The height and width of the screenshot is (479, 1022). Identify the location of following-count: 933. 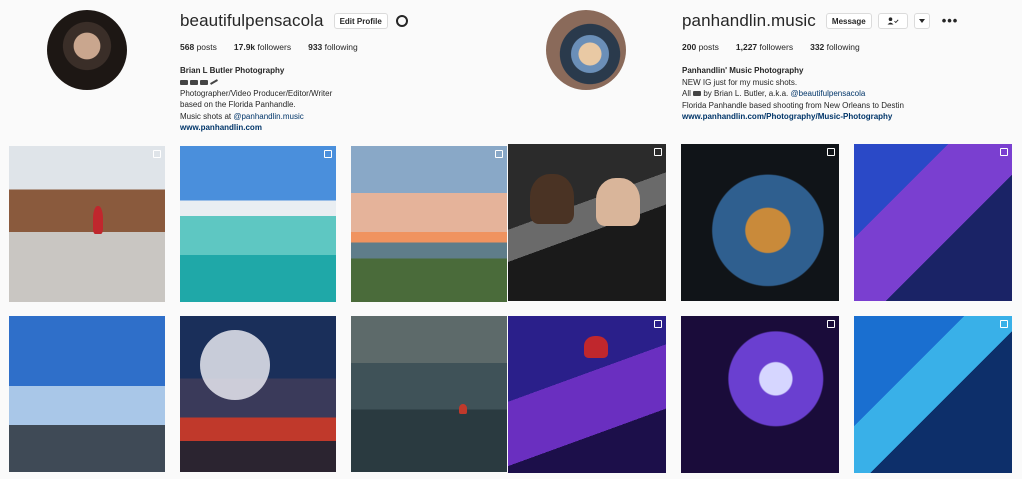
(315, 47).